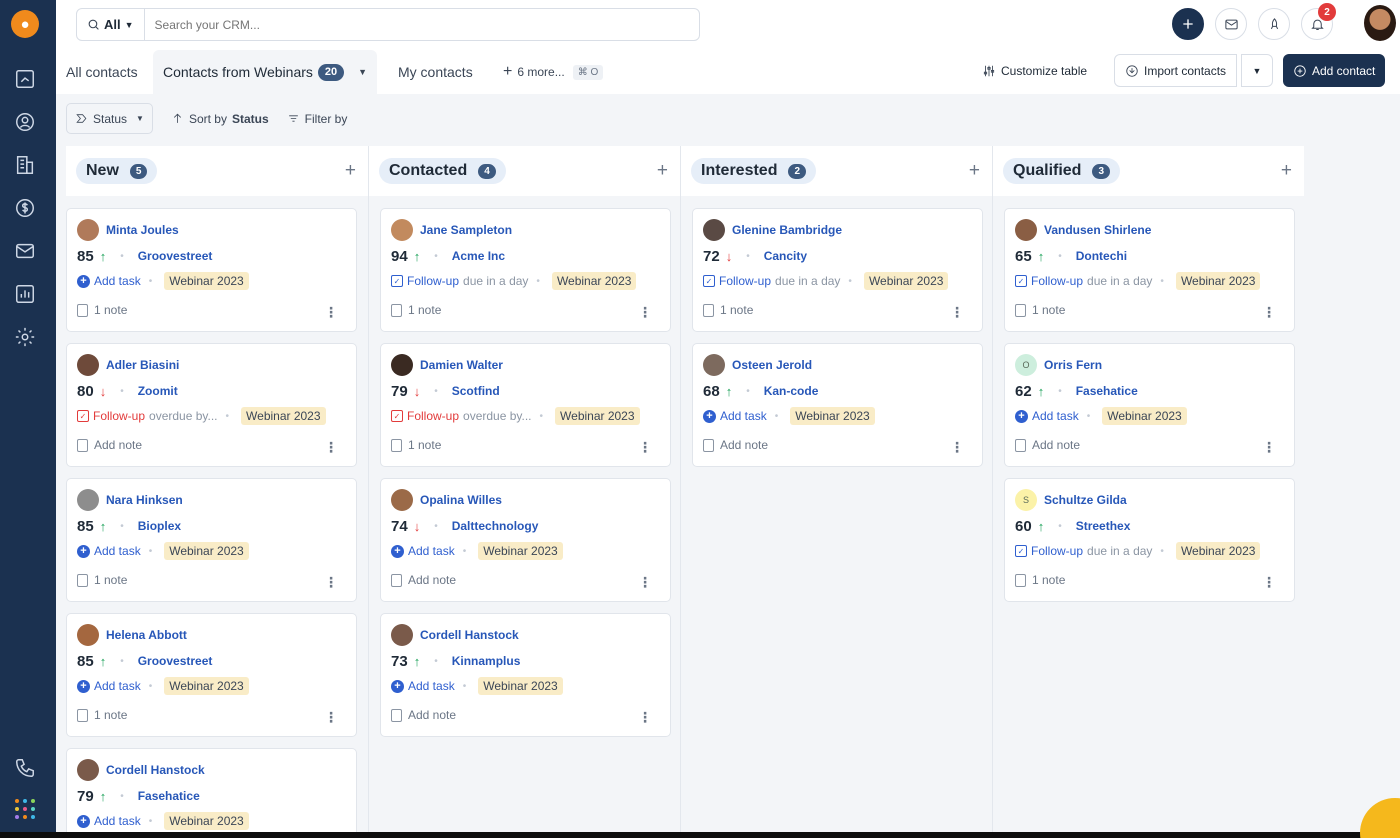 Image resolution: width=1400 pixels, height=838 pixels. What do you see at coordinates (158, 391) in the screenshot?
I see `company-link: Zoomit` at bounding box center [158, 391].